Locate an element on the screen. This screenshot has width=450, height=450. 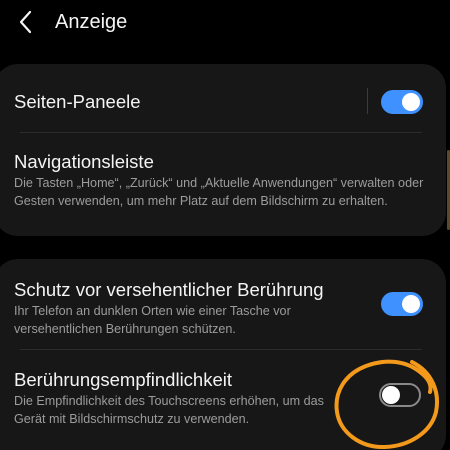
app-header: Anzeige is located at coordinates (225, 22).